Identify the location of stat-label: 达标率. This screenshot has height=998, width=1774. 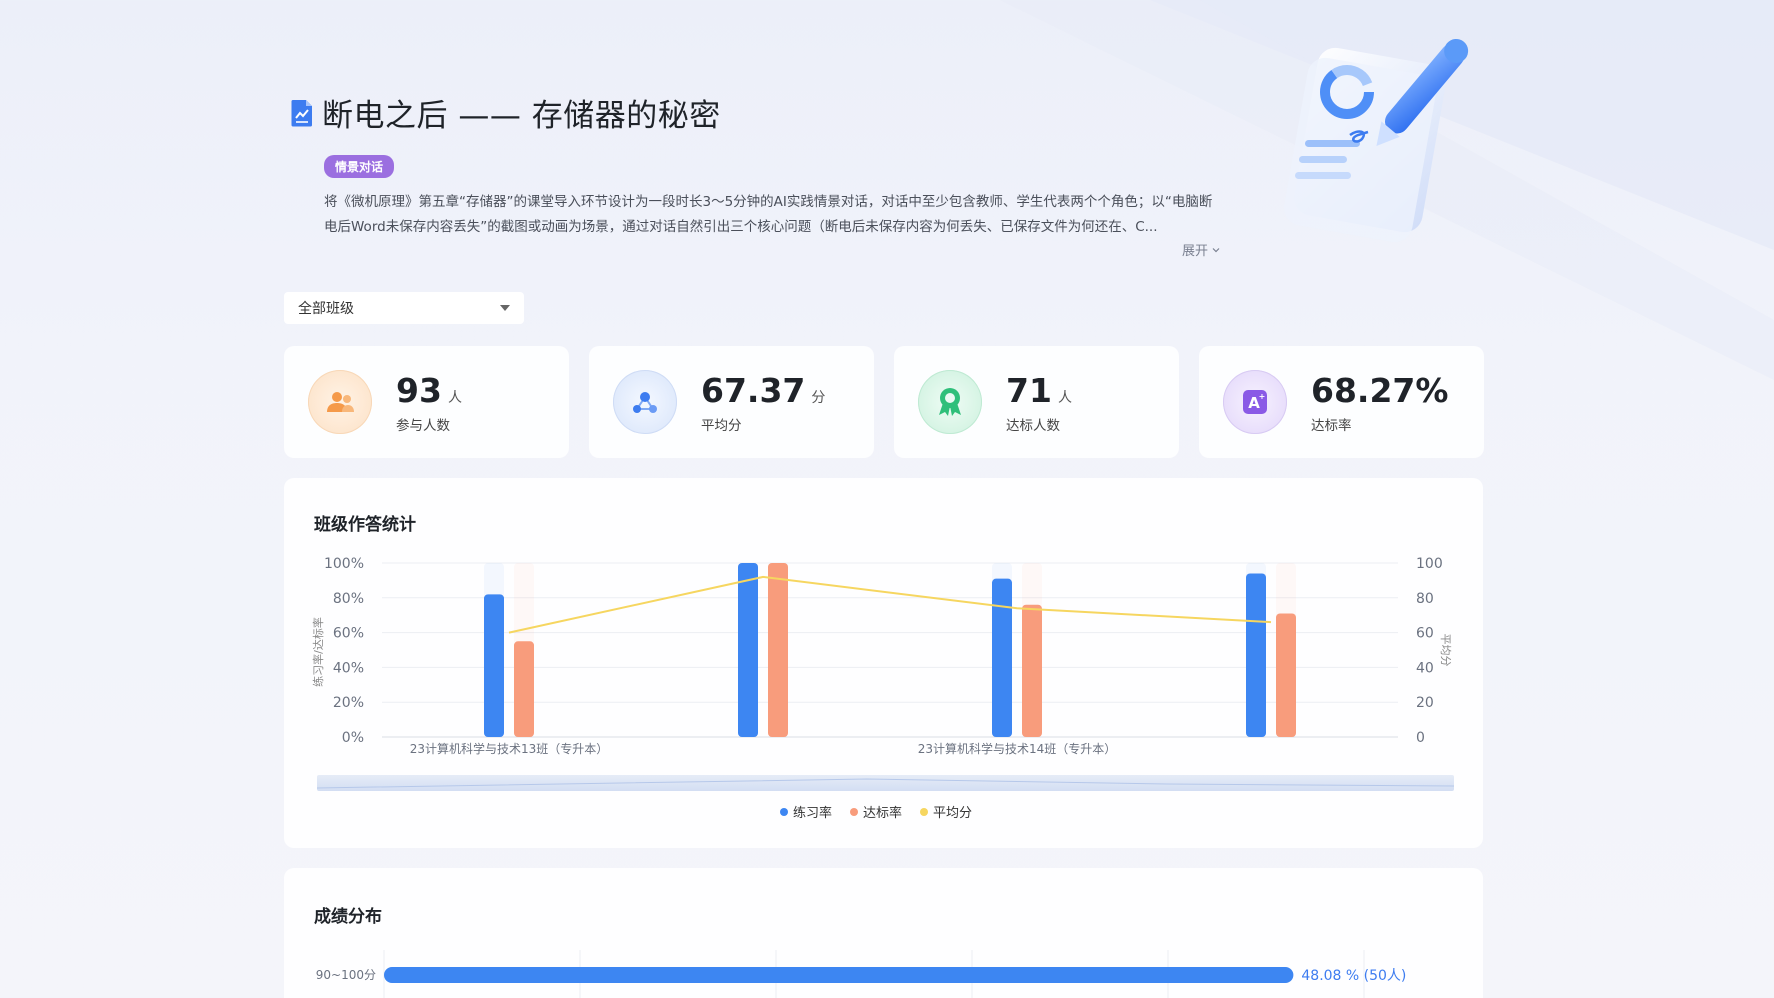
(1331, 425).